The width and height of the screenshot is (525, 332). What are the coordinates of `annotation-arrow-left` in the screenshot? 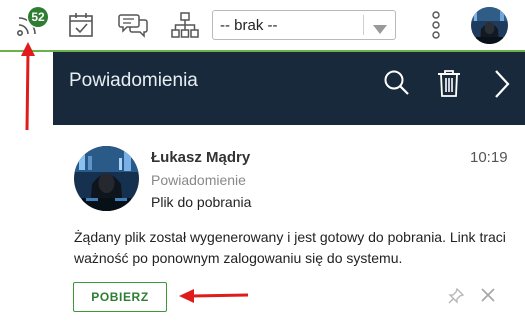 It's located at (214, 296).